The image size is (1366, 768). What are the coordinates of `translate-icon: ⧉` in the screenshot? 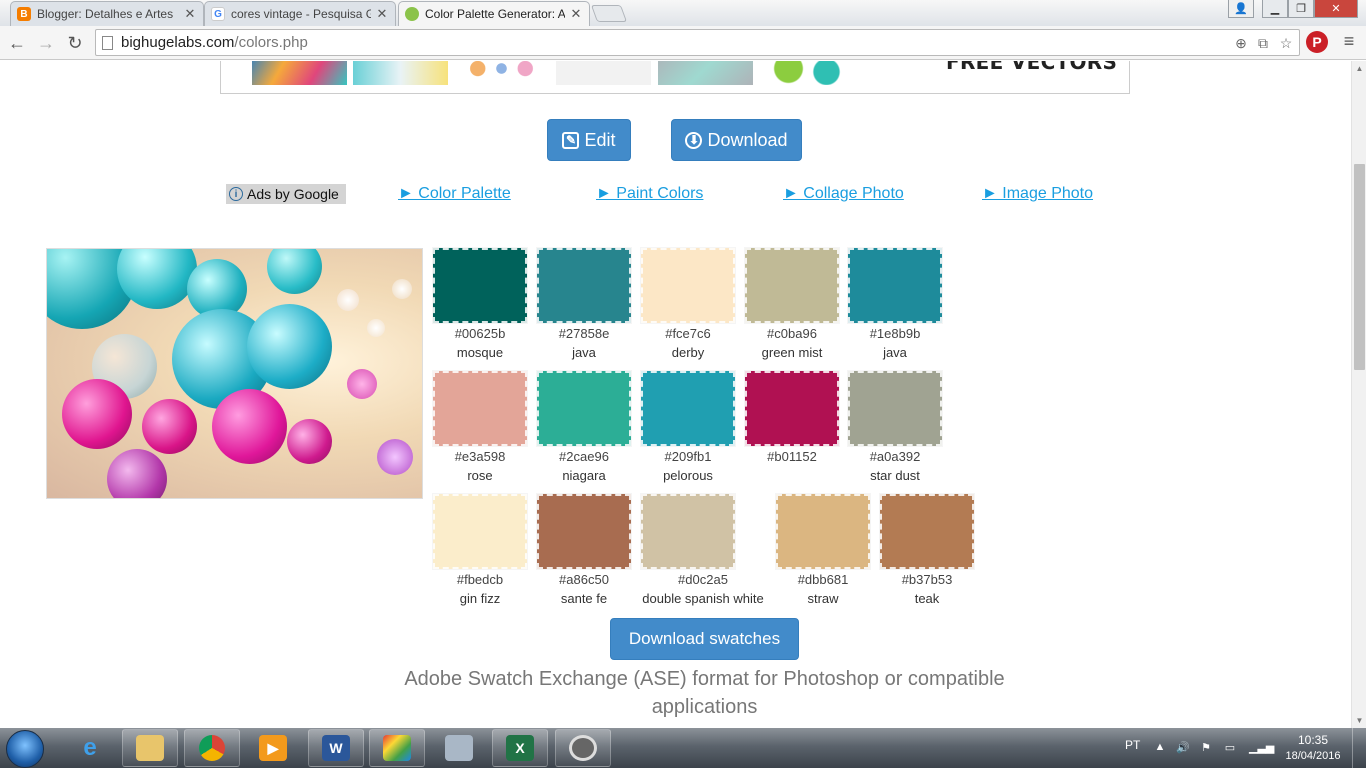 It's located at (1263, 44).